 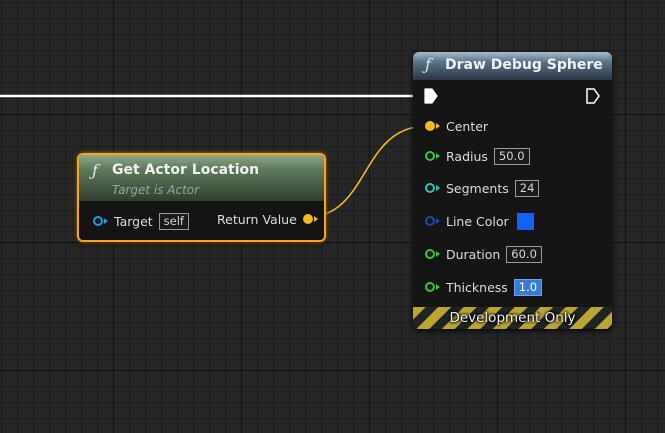 What do you see at coordinates (593, 96) in the screenshot?
I see `exec-out-pin-icon` at bounding box center [593, 96].